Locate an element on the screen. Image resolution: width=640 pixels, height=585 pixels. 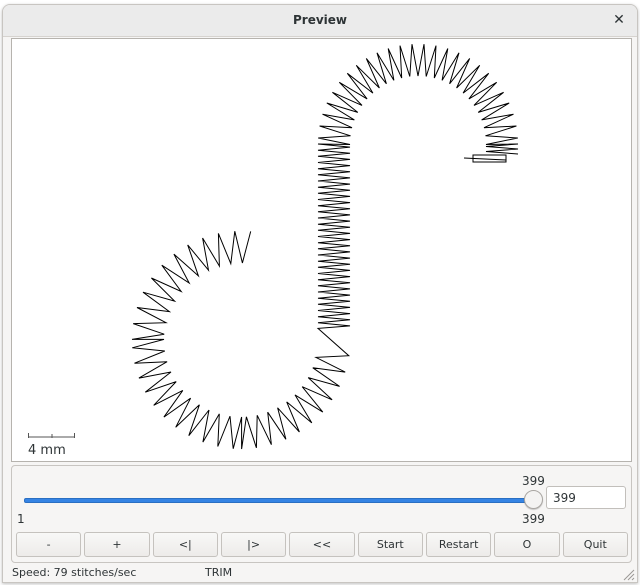
resize-grip-icon is located at coordinates (628, 574).